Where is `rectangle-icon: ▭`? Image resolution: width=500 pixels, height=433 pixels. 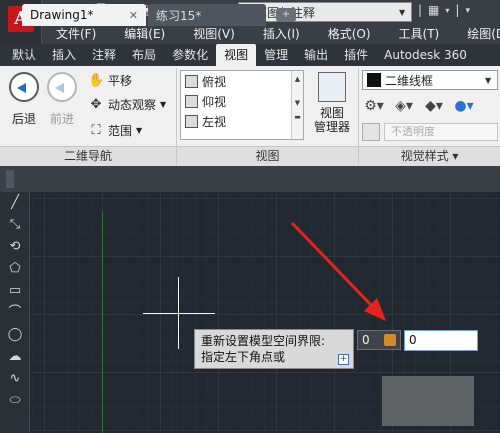 rectangle-icon: ▭ is located at coordinates (15, 291).